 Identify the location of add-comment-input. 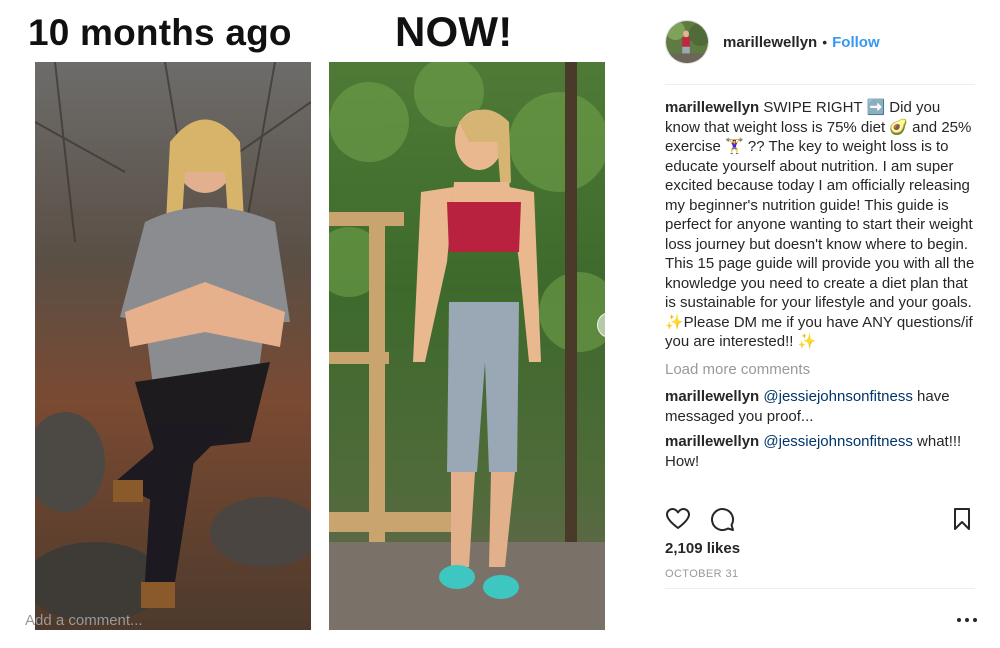
(165, 620).